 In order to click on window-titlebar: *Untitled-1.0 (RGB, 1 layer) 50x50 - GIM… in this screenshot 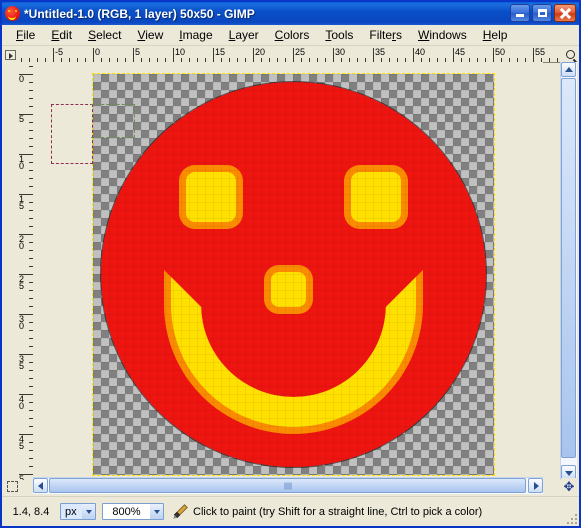, I will do `click(290, 13)`.